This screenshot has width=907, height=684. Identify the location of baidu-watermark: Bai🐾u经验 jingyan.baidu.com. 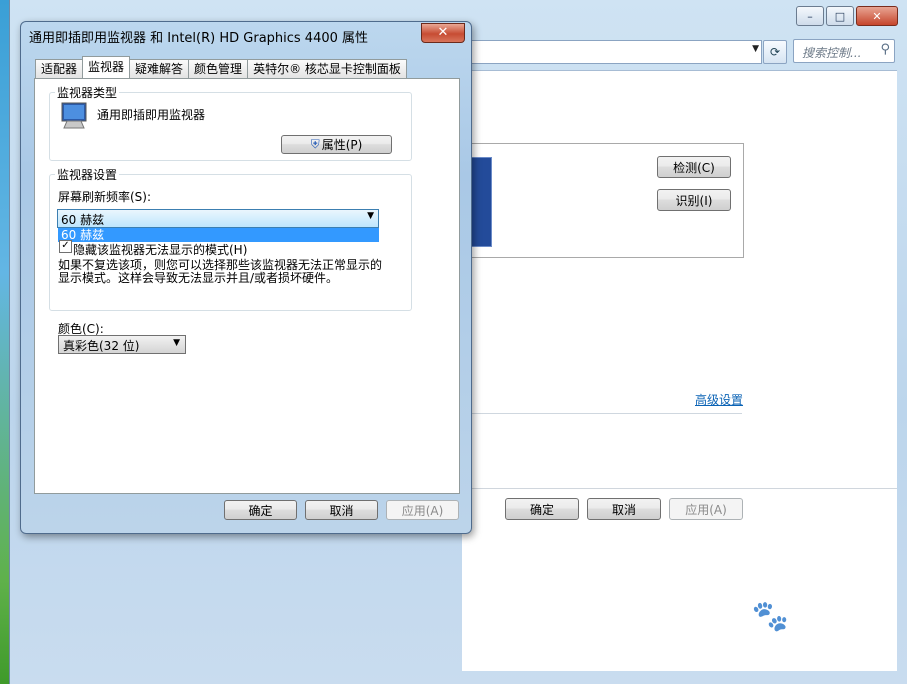
(786, 622).